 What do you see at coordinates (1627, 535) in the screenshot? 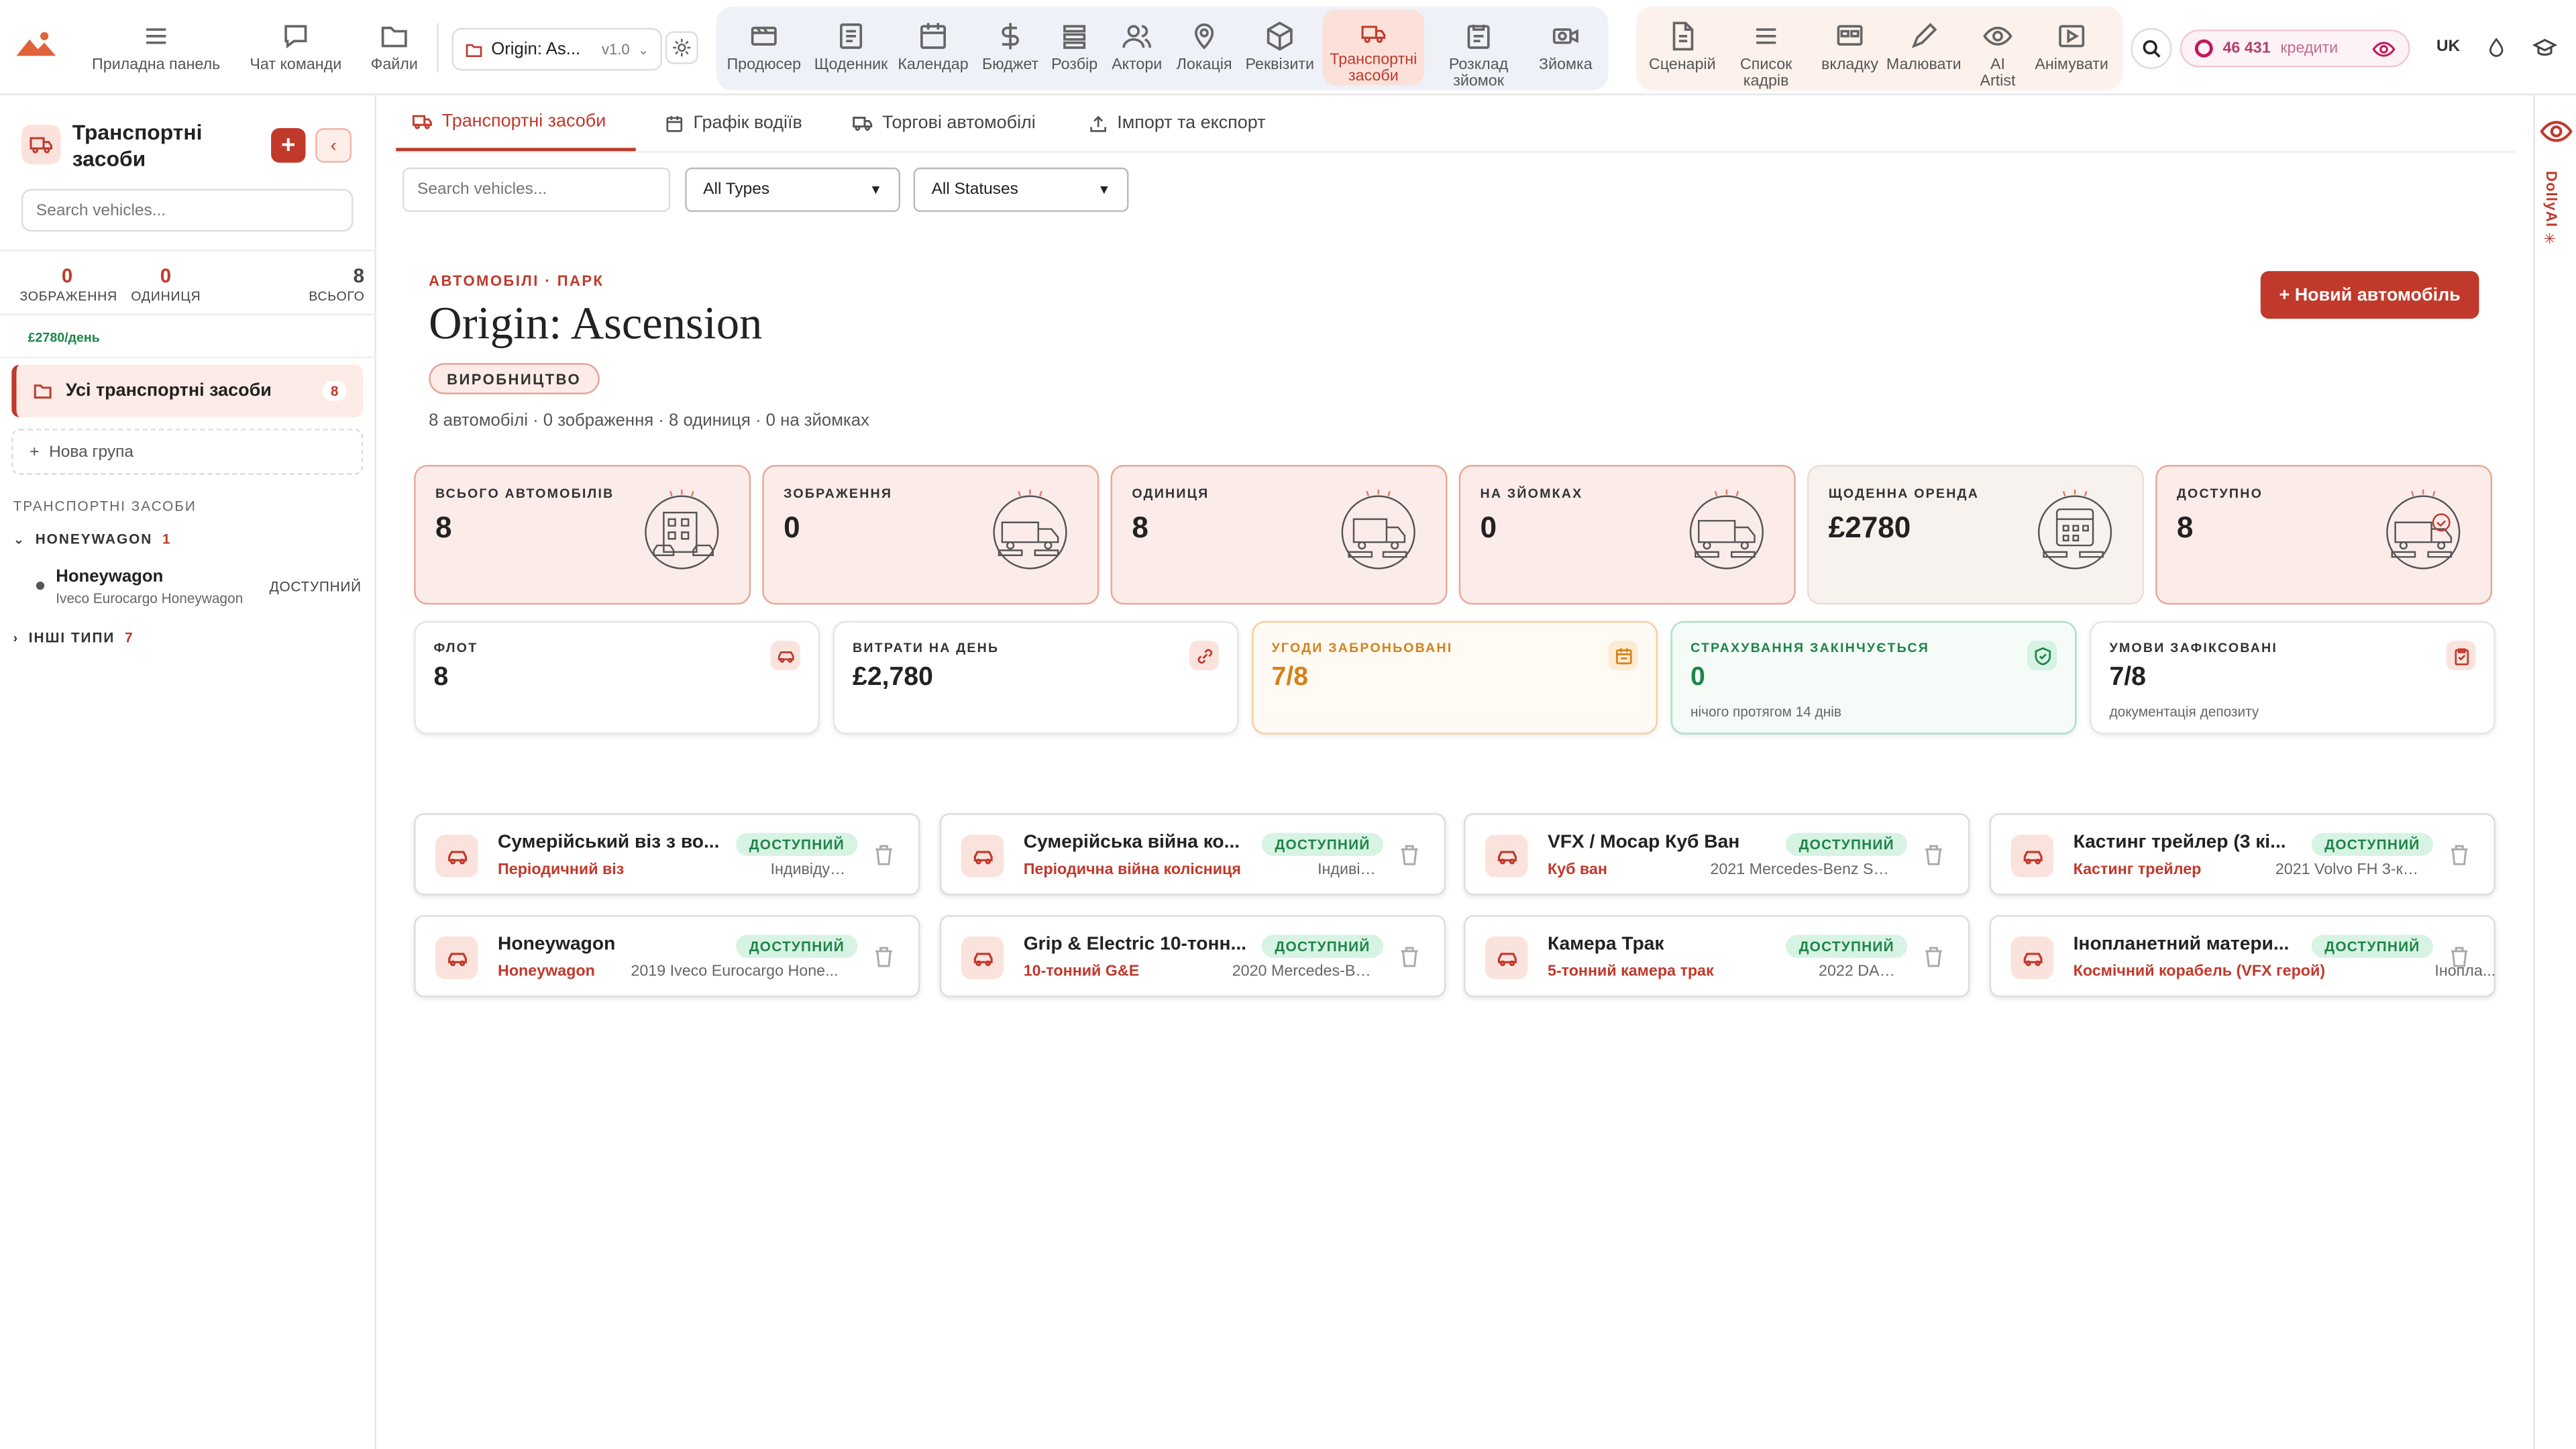
I see `kpi-on-set: НА ЗЙОМКАХ 0` at bounding box center [1627, 535].